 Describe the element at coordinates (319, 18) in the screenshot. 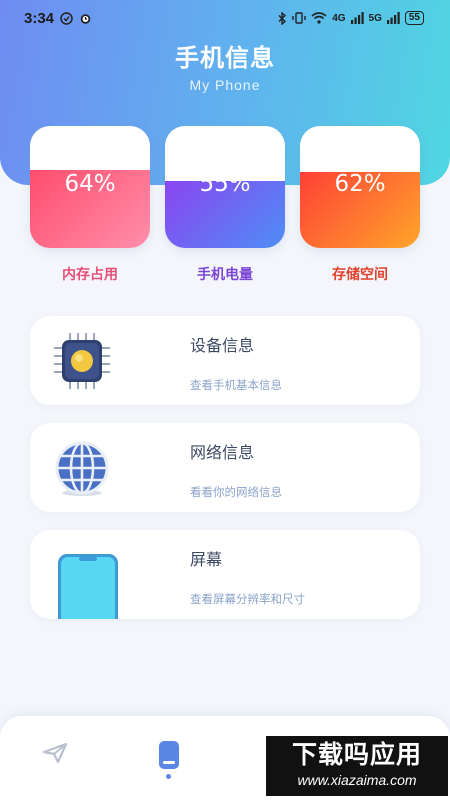

I see `wifi-icon` at that location.